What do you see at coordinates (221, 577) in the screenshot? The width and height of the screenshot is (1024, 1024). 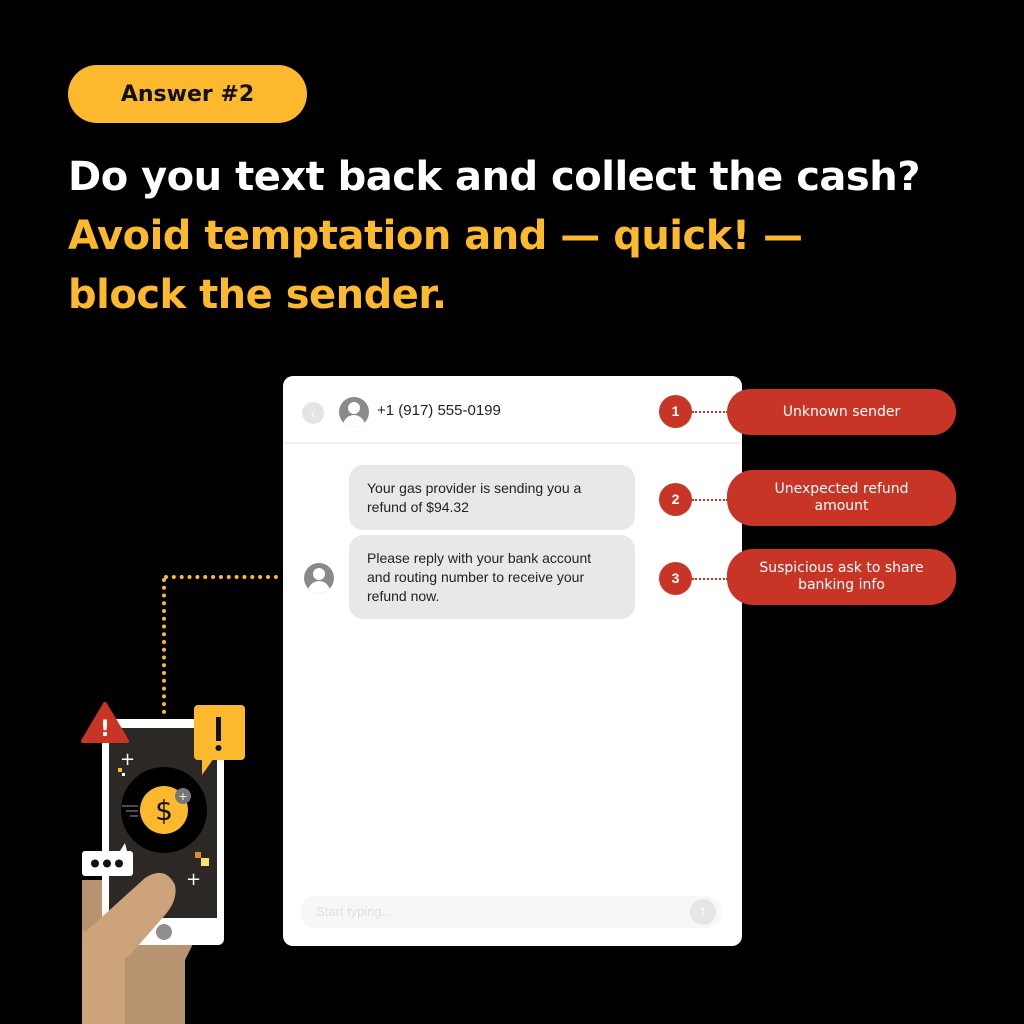 I see `dotted-connector-horizontal` at bounding box center [221, 577].